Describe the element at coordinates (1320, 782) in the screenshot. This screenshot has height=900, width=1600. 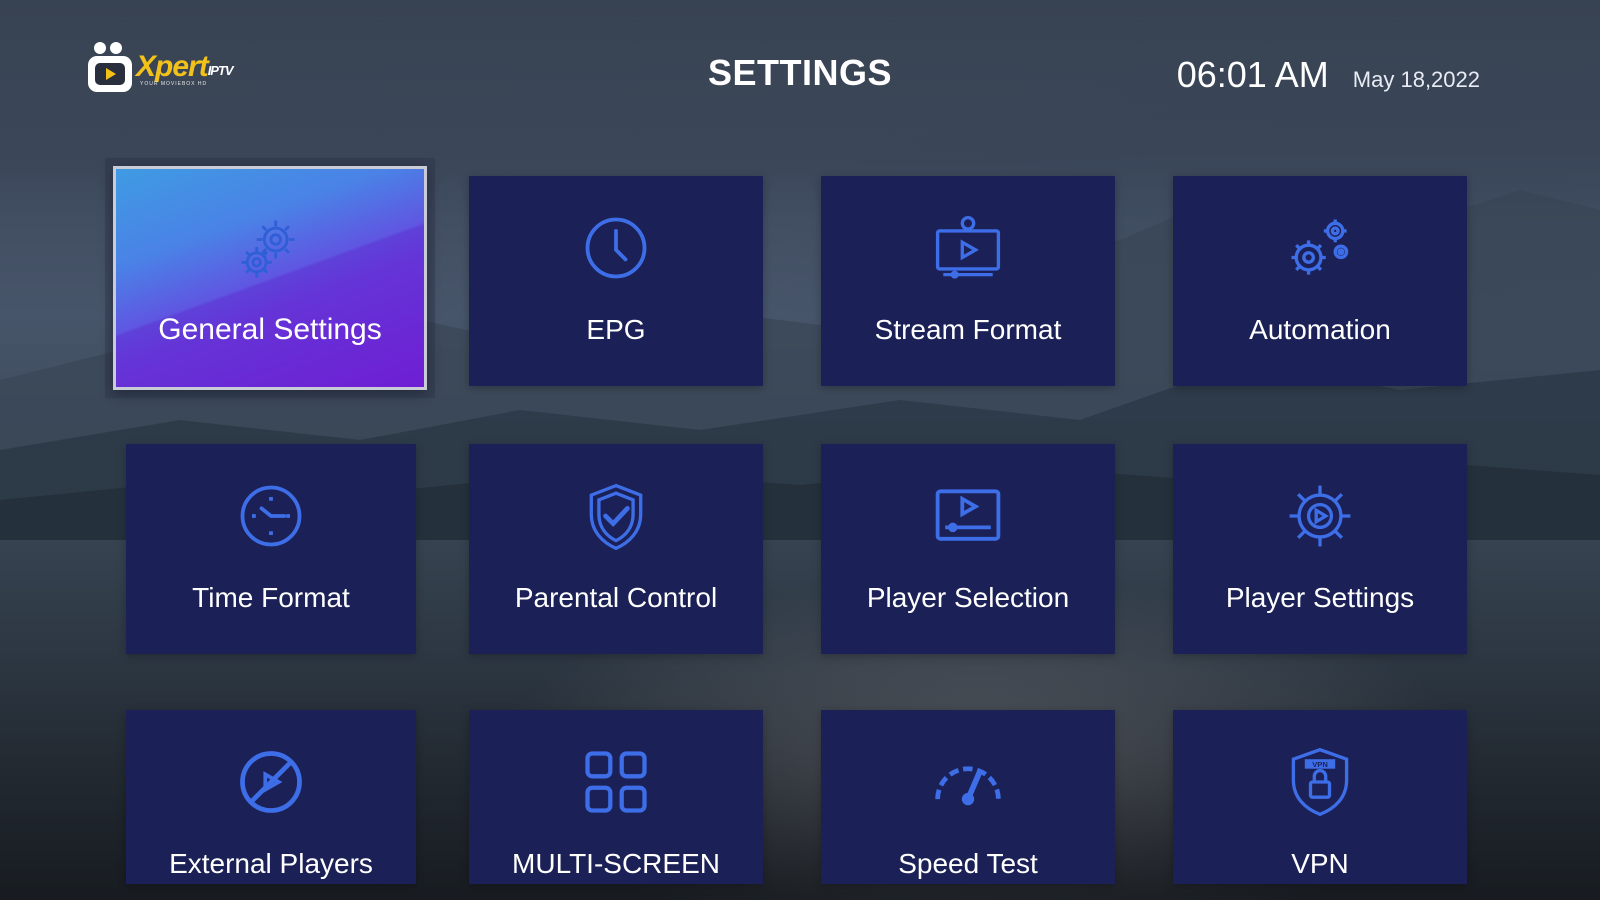
I see `vpn-shield-icon: VPN` at that location.